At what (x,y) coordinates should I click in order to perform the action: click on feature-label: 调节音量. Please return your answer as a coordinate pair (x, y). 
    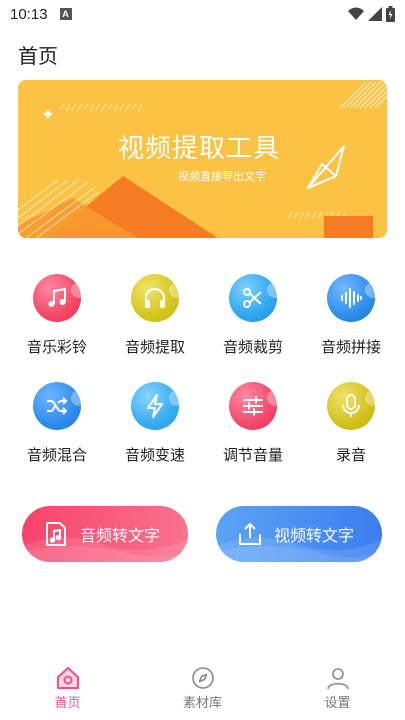
    Looking at the image, I should click on (252, 455).